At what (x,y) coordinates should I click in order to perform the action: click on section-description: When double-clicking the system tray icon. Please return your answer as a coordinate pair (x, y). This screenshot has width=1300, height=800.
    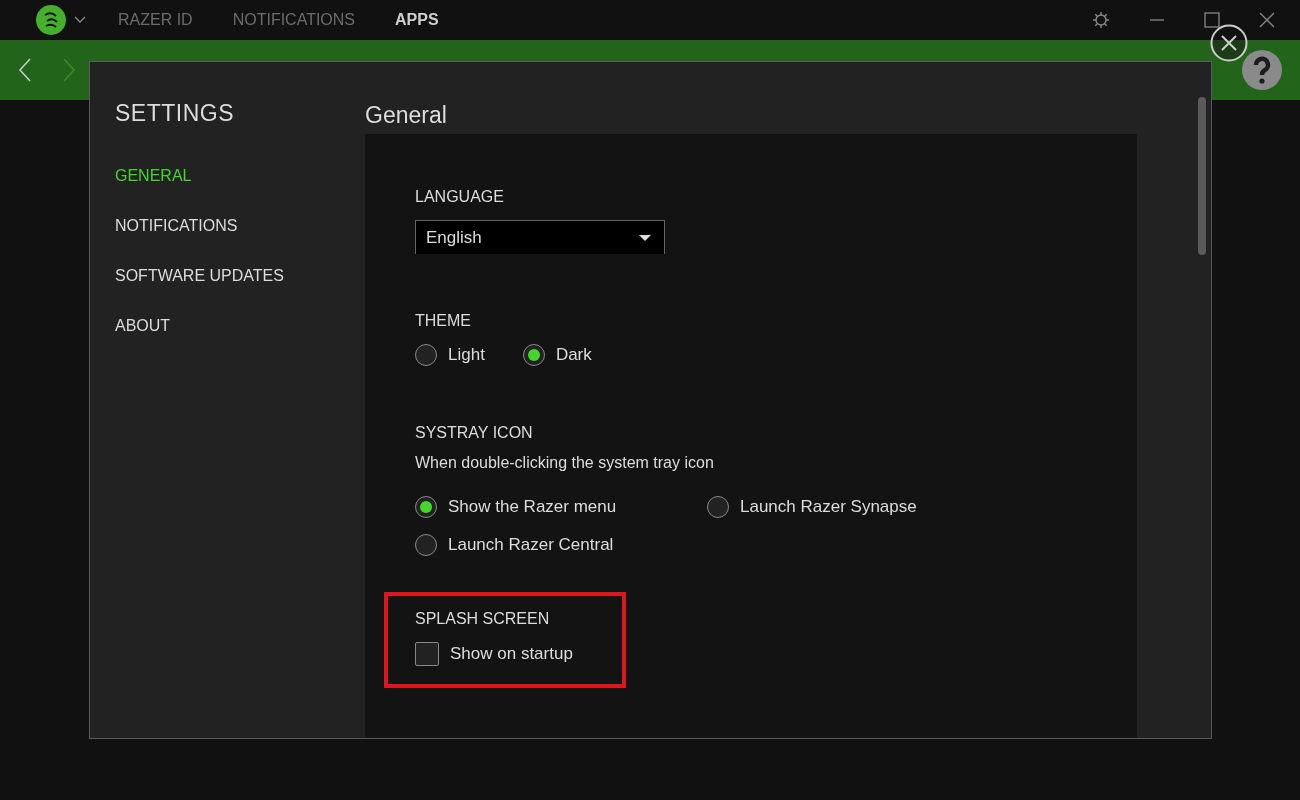
    Looking at the image, I should click on (565, 463).